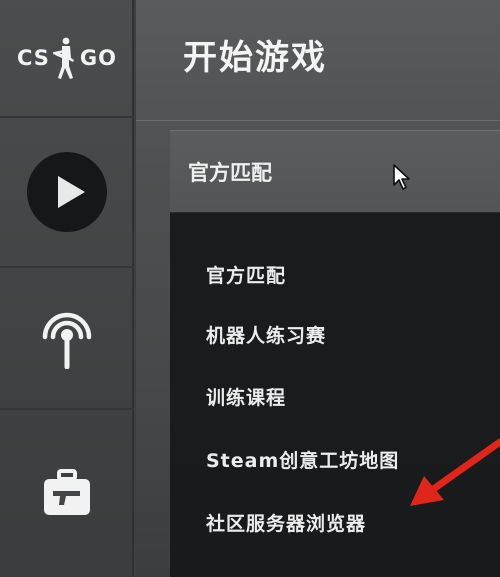 The image size is (500, 577). What do you see at coordinates (98, 58) in the screenshot?
I see `logo-text-right: GO` at bounding box center [98, 58].